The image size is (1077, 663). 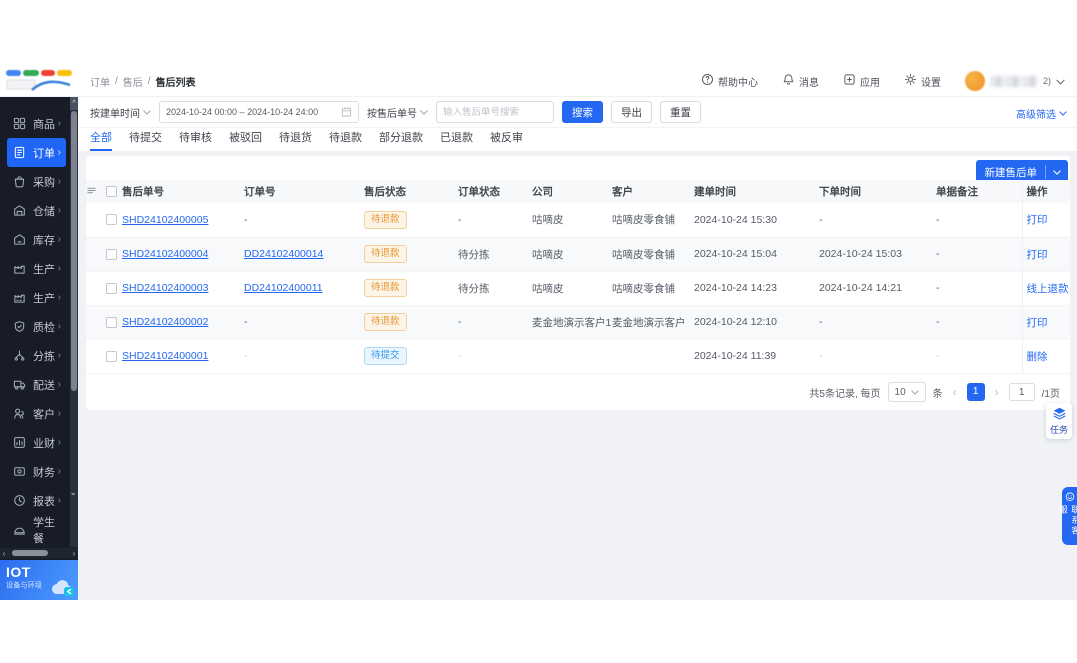 What do you see at coordinates (195, 140) in the screenshot?
I see `tab-pending-review: 待审核` at bounding box center [195, 140].